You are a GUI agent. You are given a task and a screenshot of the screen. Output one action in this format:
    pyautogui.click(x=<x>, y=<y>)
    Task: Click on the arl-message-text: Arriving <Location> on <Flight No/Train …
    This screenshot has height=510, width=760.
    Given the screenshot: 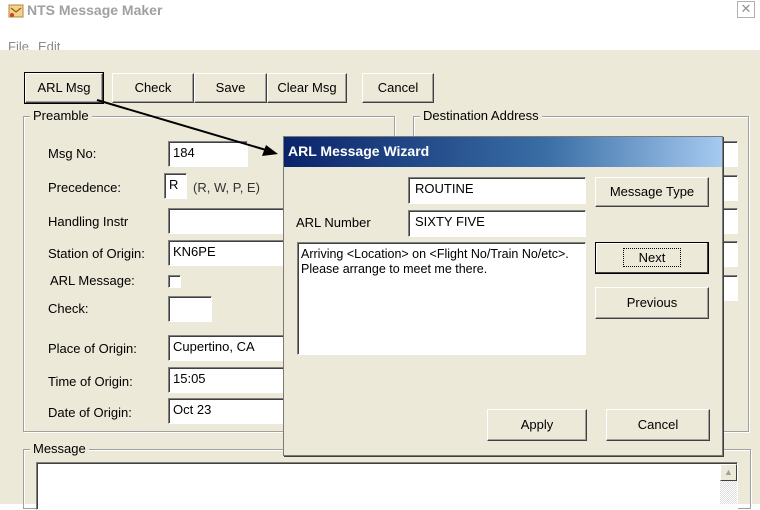 What is the action you would take?
    pyautogui.click(x=441, y=298)
    